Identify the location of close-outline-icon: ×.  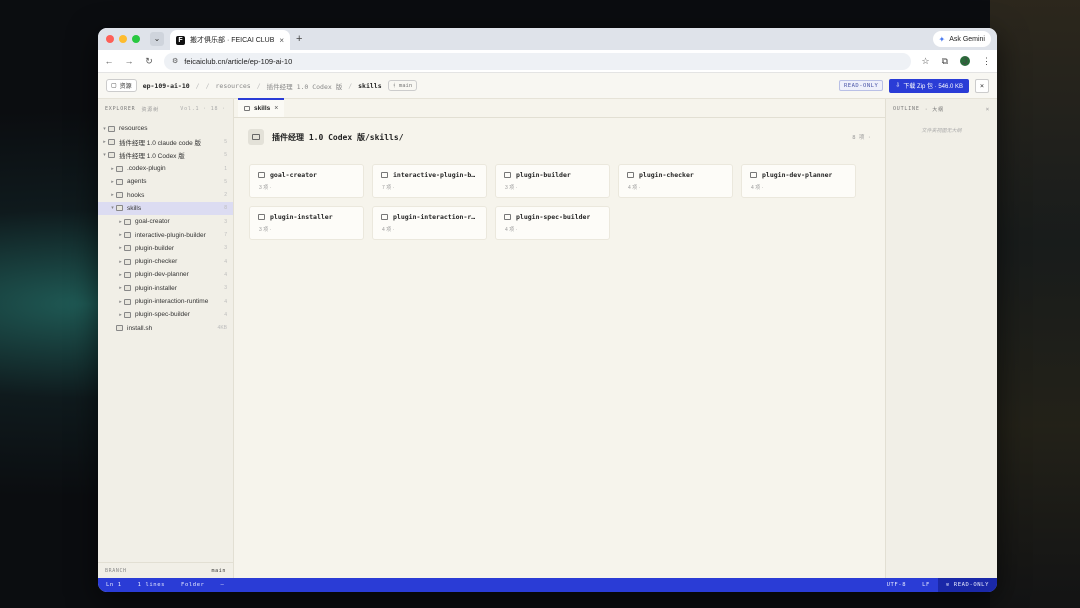
(988, 109).